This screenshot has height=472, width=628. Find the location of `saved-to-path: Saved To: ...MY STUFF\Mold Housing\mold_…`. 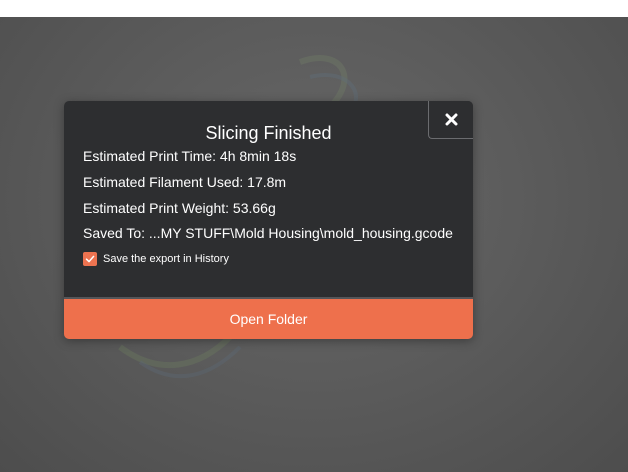

saved-to-path: Saved To: ...MY STUFF\Mold Housing\mold_… is located at coordinates (268, 233).